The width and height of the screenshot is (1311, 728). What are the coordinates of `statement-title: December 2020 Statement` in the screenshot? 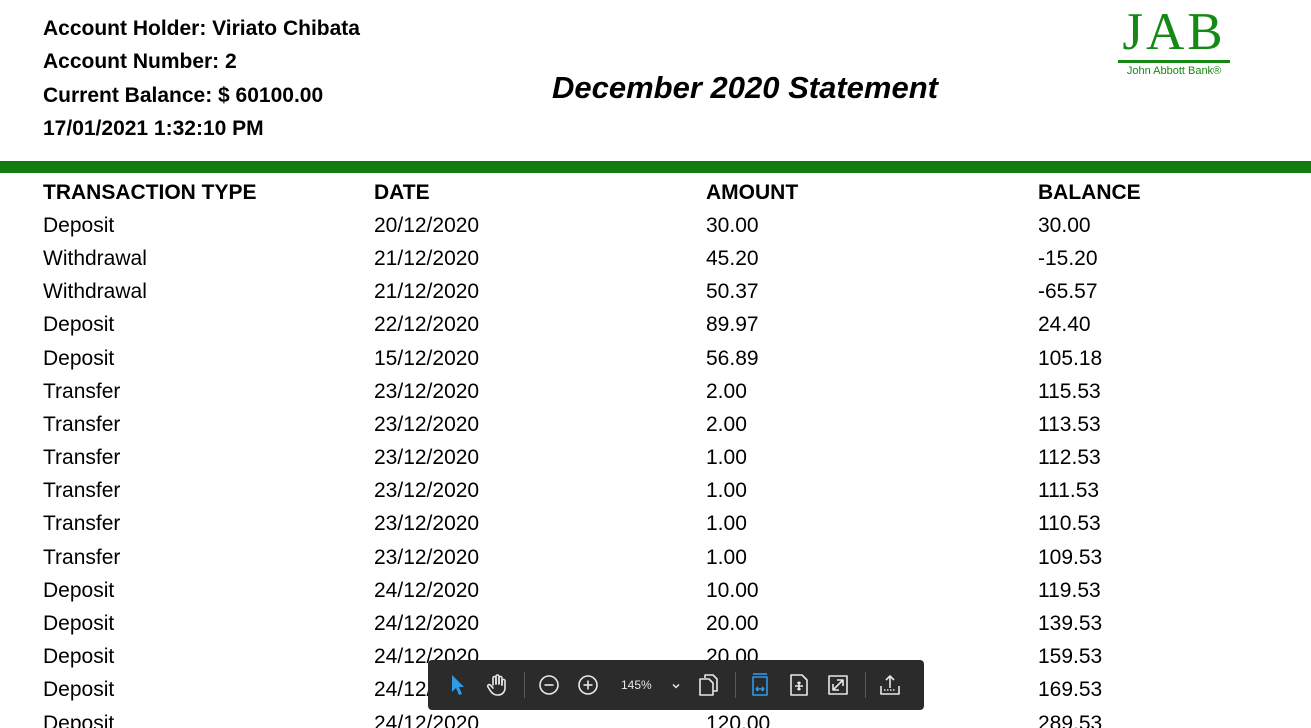 It's located at (745, 87).